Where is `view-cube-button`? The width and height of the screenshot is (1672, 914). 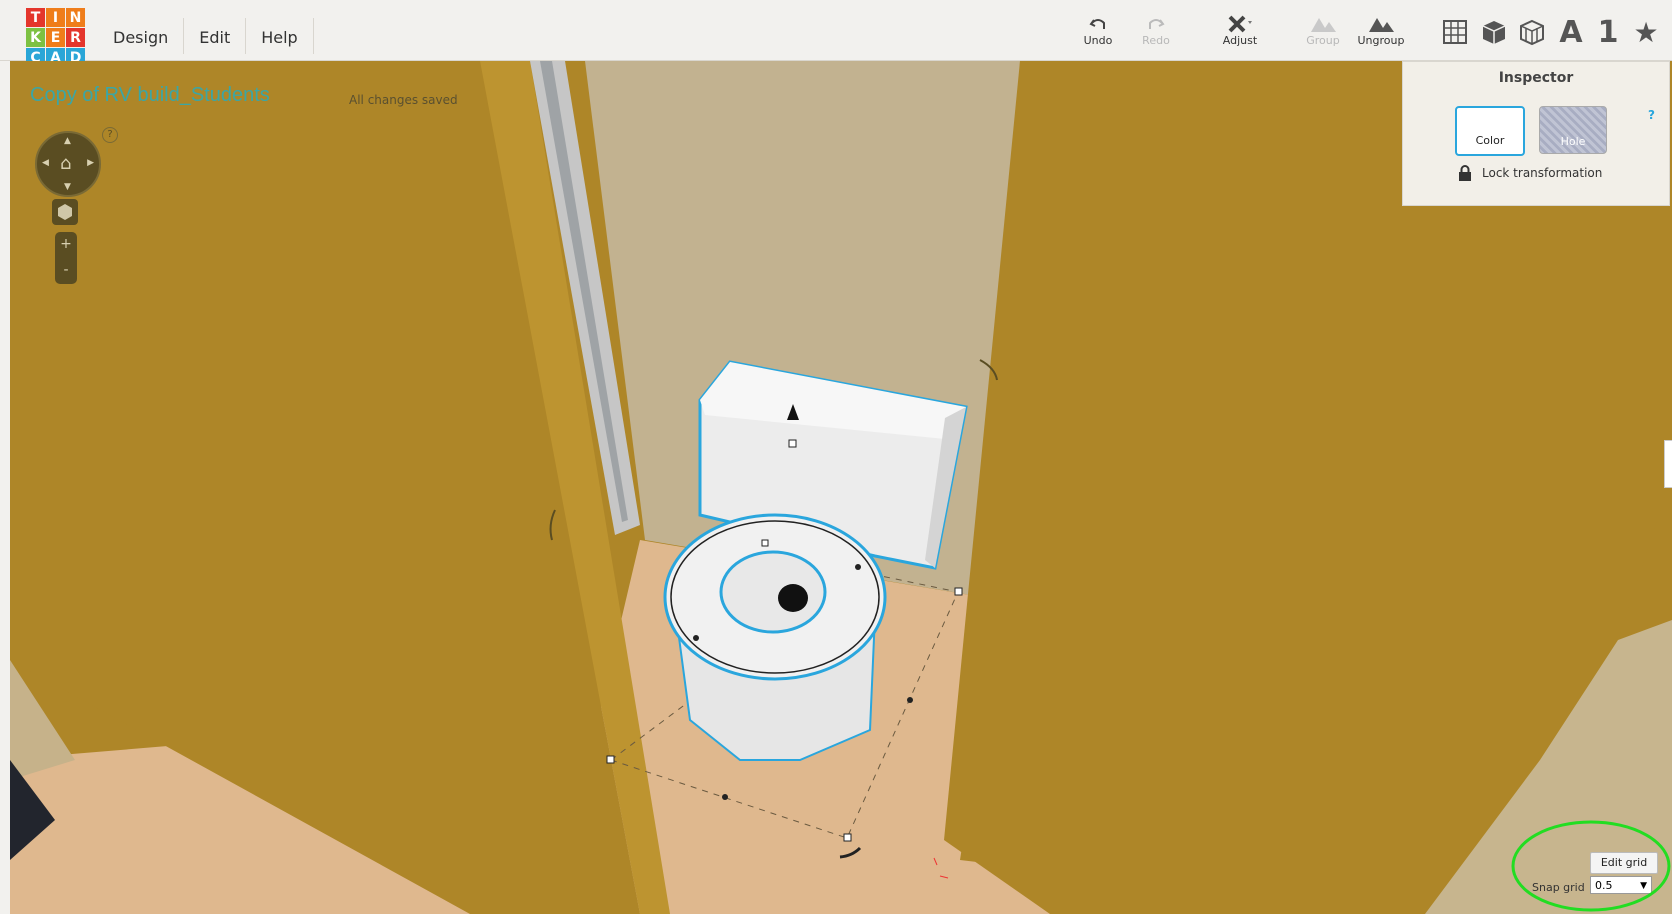 view-cube-button is located at coordinates (65, 212).